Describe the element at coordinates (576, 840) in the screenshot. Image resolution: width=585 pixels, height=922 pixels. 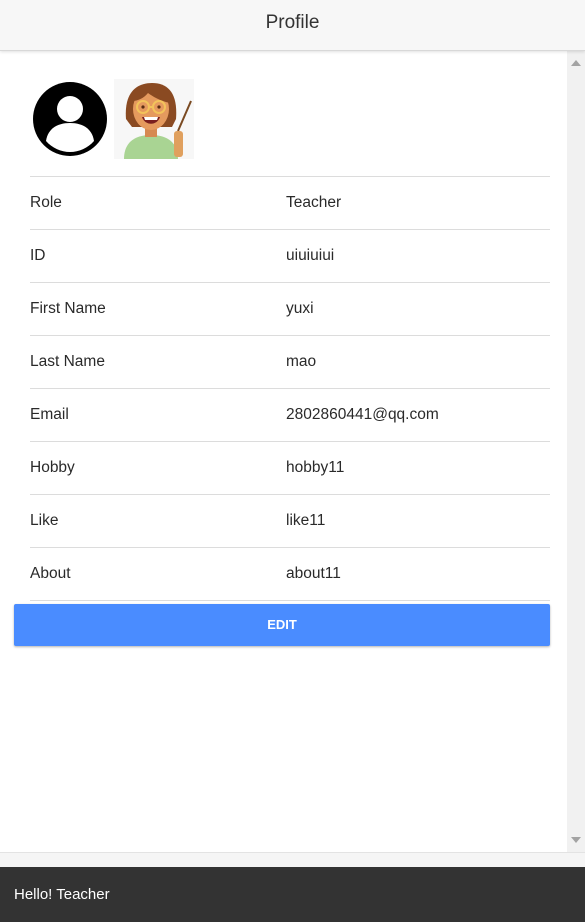
I see `scroll-down-icon` at that location.